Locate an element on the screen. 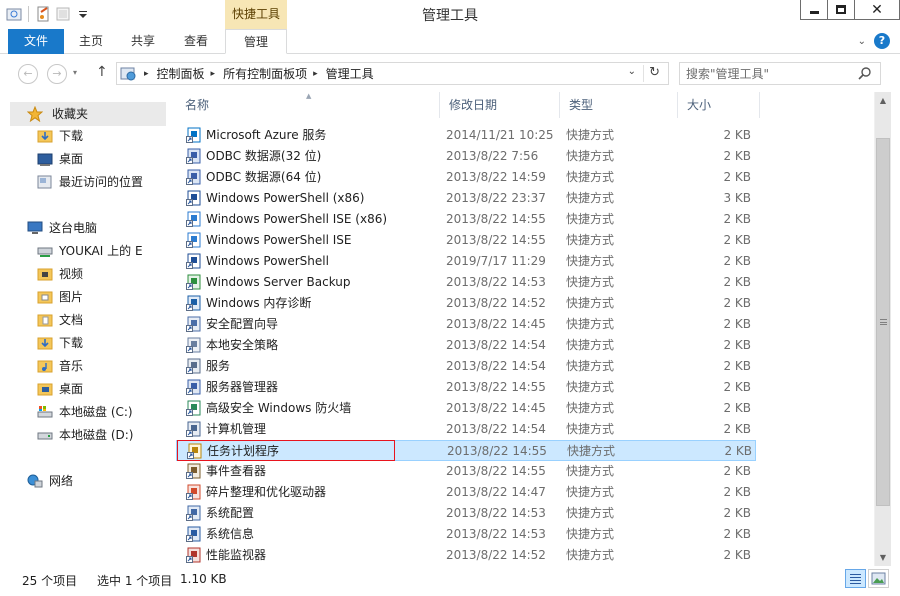  table-row: ODBC 数据源(32 位) 2013/8/22 7:56 快捷方式 2 KB is located at coordinates (466, 156).